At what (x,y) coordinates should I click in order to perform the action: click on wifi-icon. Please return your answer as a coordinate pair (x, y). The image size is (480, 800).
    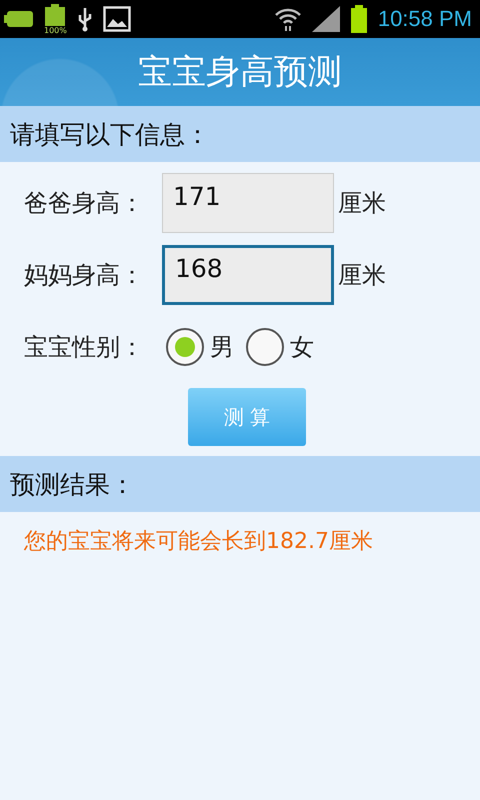
    Looking at the image, I should click on (288, 19).